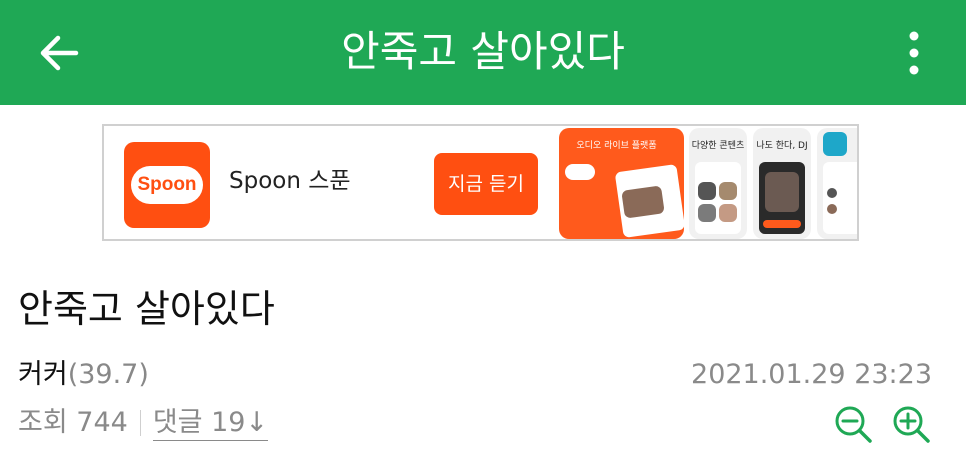  What do you see at coordinates (914, 53) in the screenshot?
I see `more-vertical-icon` at bounding box center [914, 53].